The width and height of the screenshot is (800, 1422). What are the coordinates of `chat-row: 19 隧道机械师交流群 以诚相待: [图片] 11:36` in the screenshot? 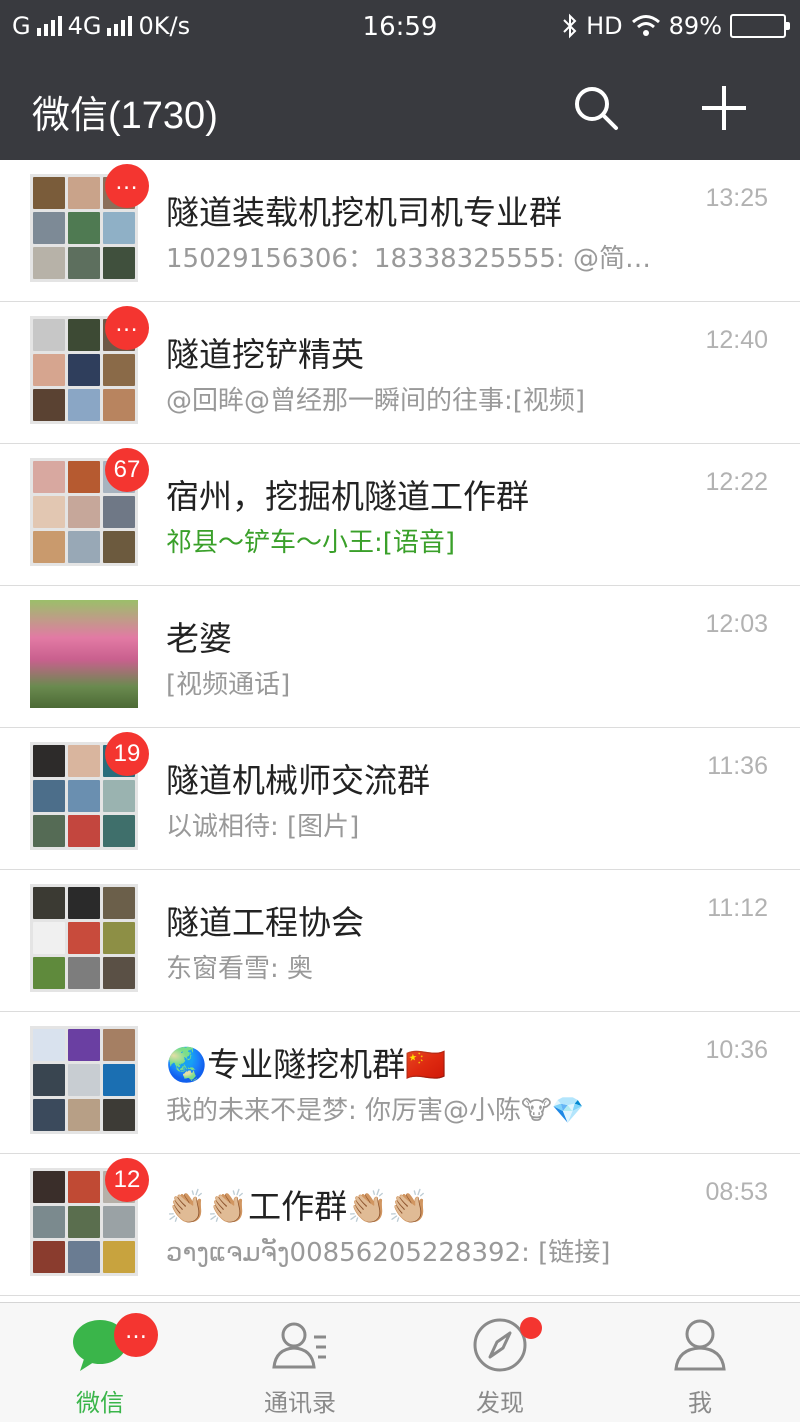 It's located at (400, 799).